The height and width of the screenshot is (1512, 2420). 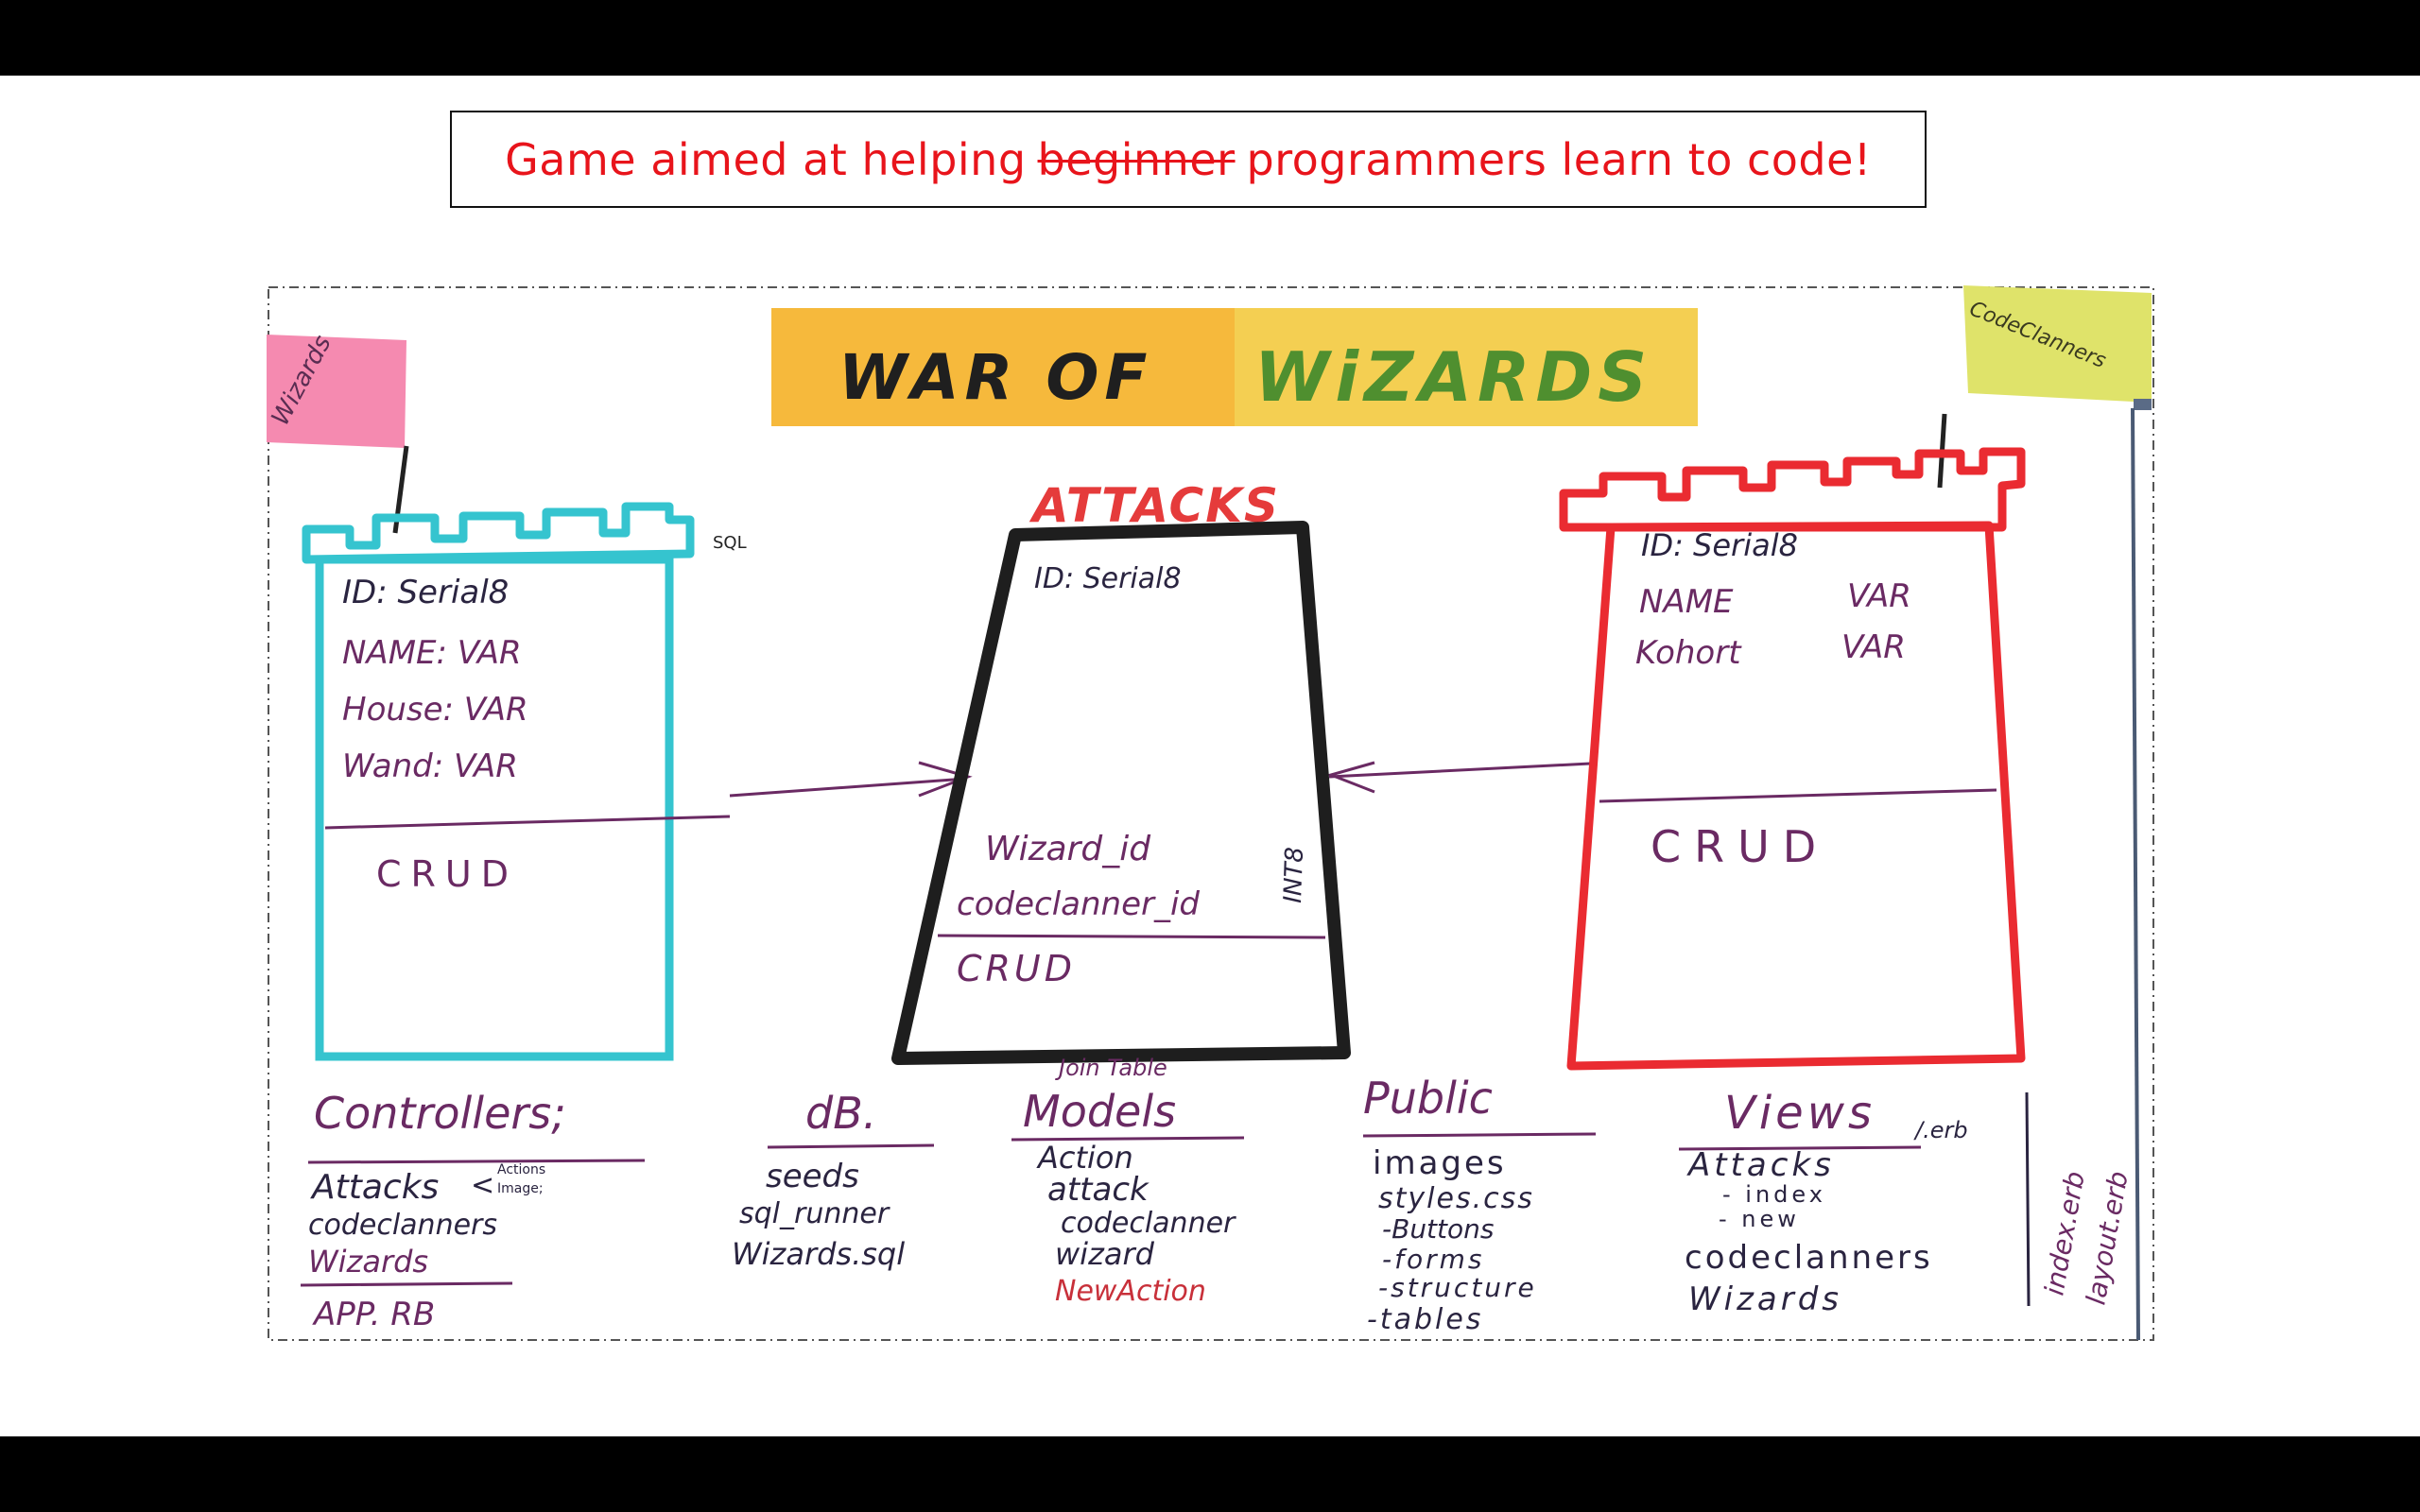 I want to click on codeclanners-flag-shadow, so click(x=2143, y=404).